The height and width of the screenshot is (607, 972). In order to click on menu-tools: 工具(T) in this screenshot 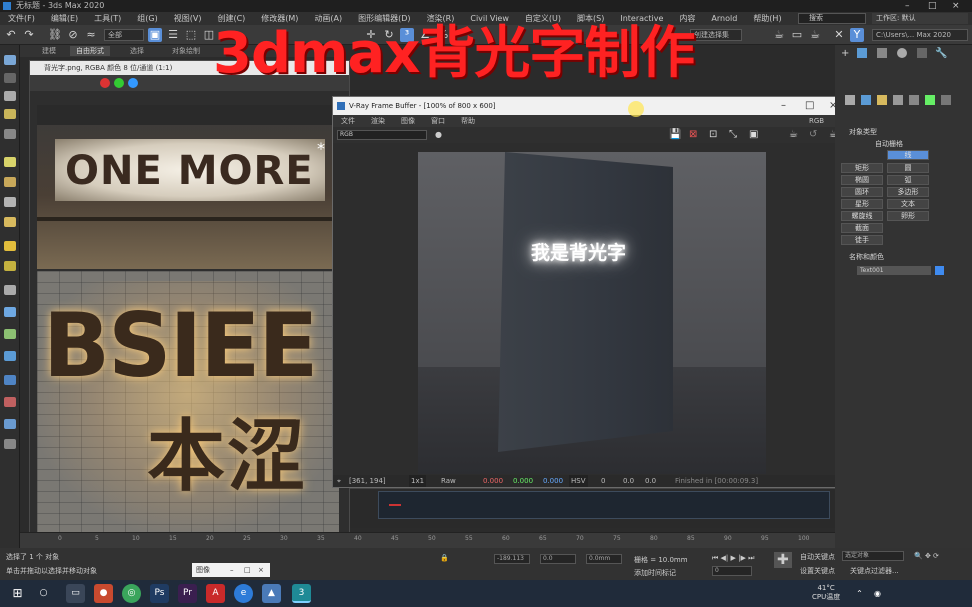, I will do `click(107, 18)`.